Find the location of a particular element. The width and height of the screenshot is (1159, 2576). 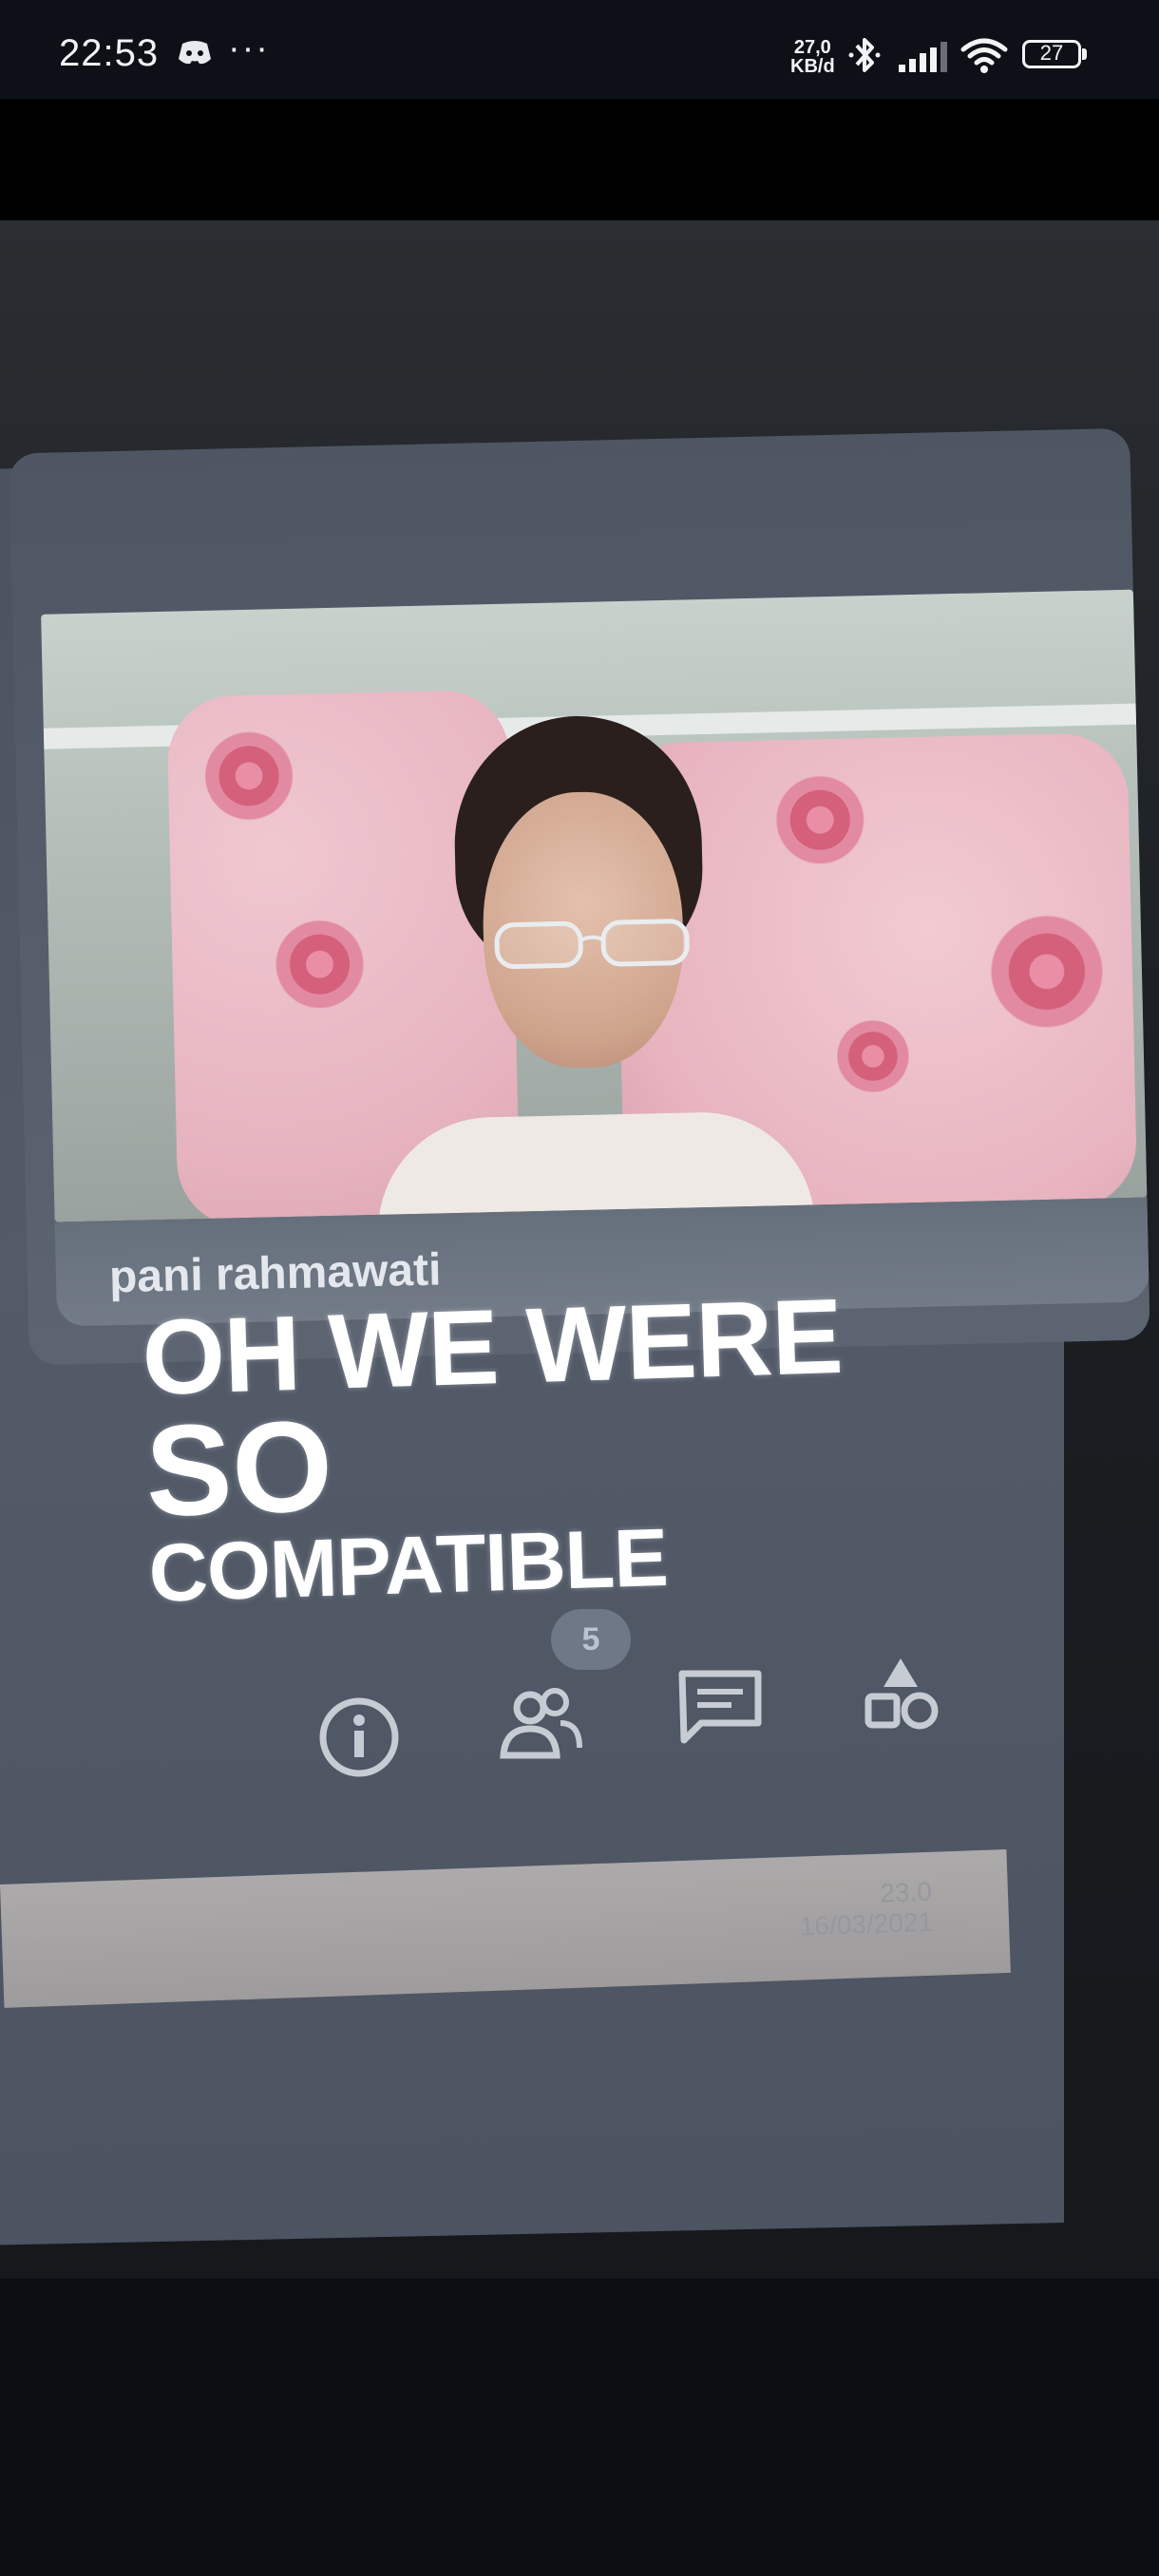

taskbar-clock: 23.0 16/03/2021 is located at coordinates (865, 1909).